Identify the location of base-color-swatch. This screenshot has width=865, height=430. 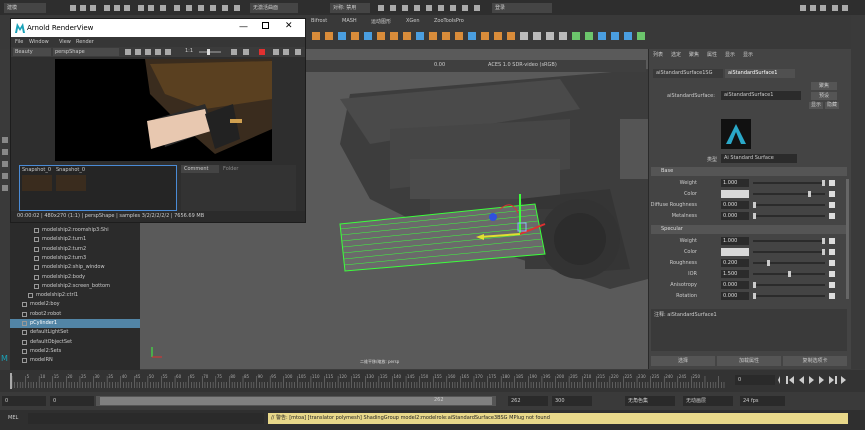
(735, 194).